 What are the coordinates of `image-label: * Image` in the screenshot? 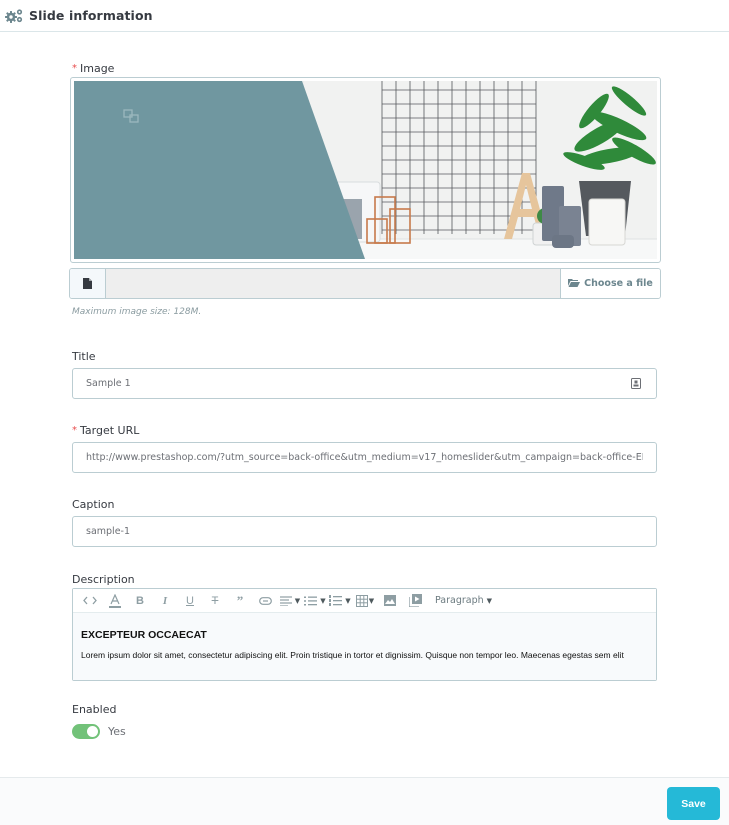 It's located at (93, 68).